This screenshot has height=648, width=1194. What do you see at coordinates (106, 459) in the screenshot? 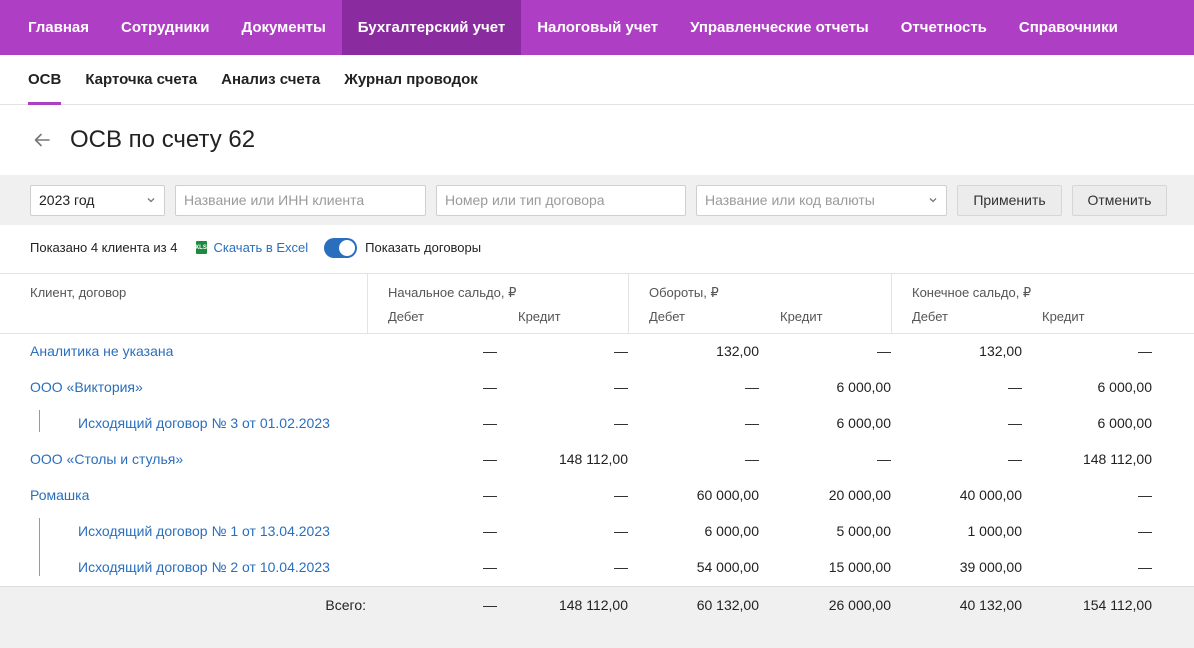
I see `client-link: ООО «Столы и стулья»` at bounding box center [106, 459].